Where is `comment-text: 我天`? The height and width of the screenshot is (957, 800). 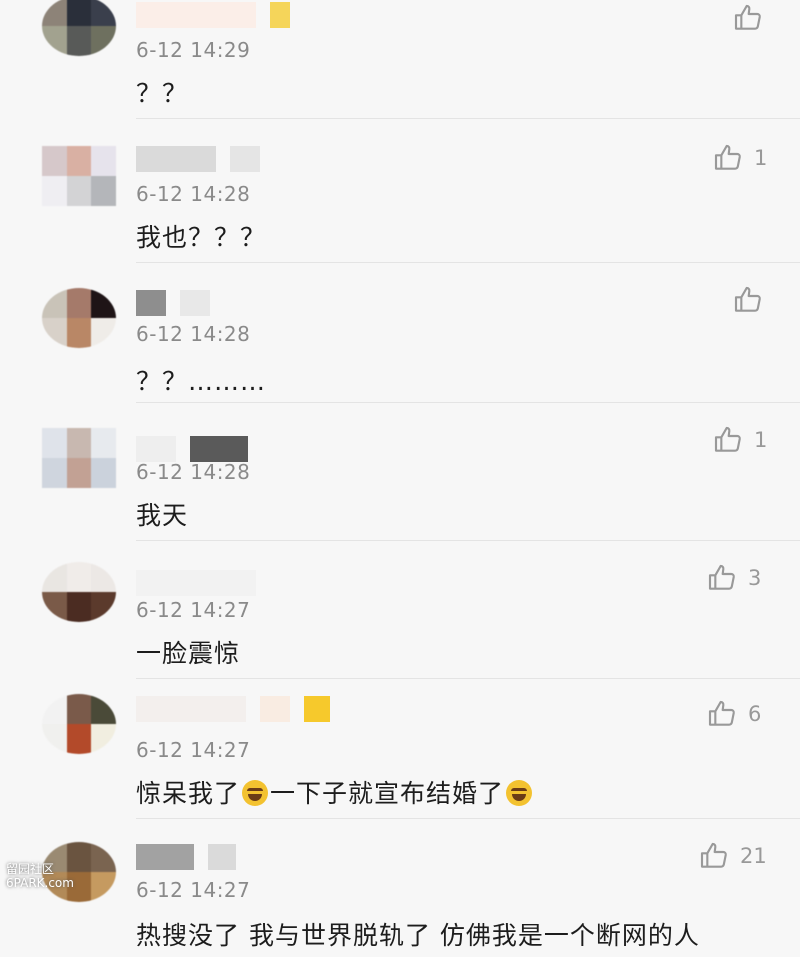
comment-text: 我天 is located at coordinates (162, 515).